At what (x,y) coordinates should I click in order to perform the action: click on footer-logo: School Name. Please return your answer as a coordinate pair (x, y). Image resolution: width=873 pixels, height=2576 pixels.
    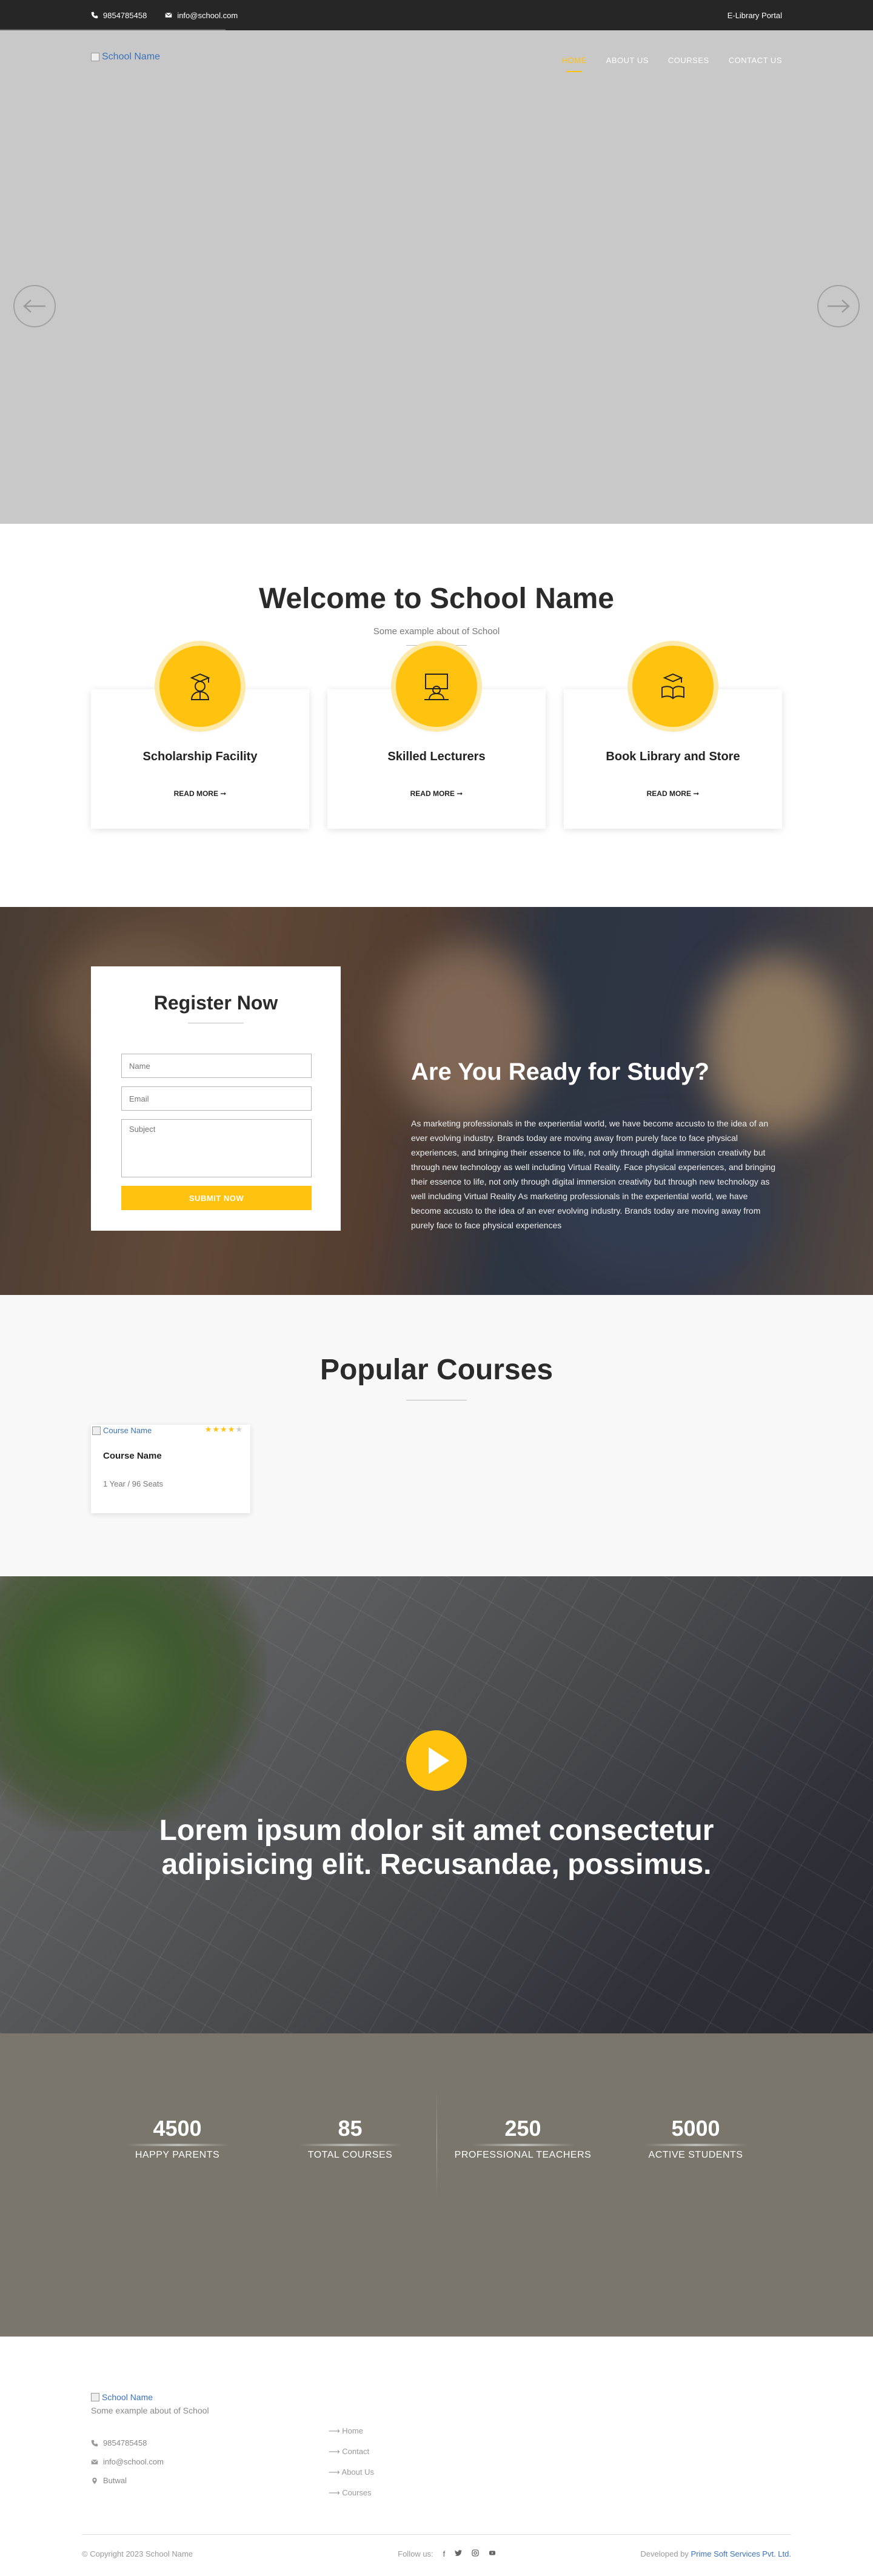
    Looking at the image, I should click on (122, 2397).